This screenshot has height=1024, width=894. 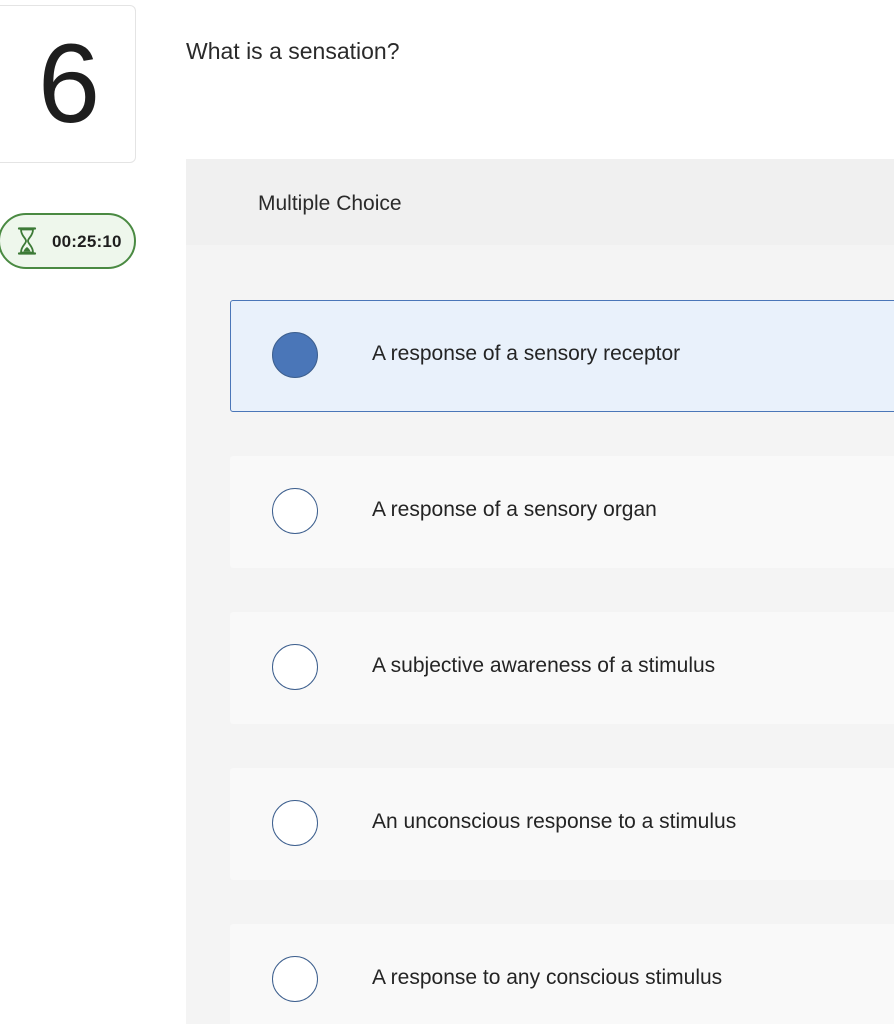 I want to click on question-type-label: Multiple Choice, so click(x=330, y=203).